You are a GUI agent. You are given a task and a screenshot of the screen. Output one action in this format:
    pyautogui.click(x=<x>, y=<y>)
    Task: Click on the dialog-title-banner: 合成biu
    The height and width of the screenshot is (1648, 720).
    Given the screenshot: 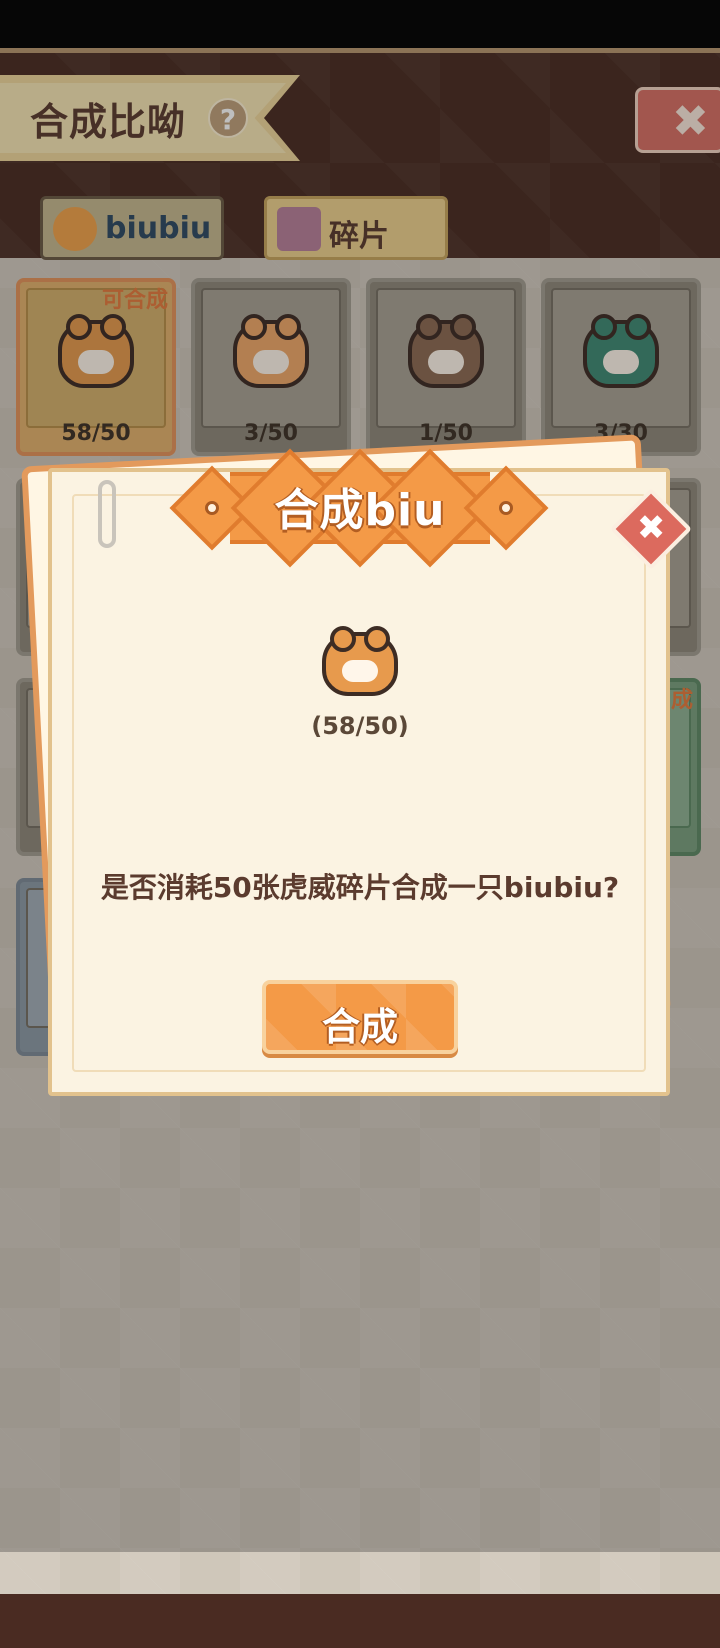 What is the action you would take?
    pyautogui.click(x=359, y=508)
    